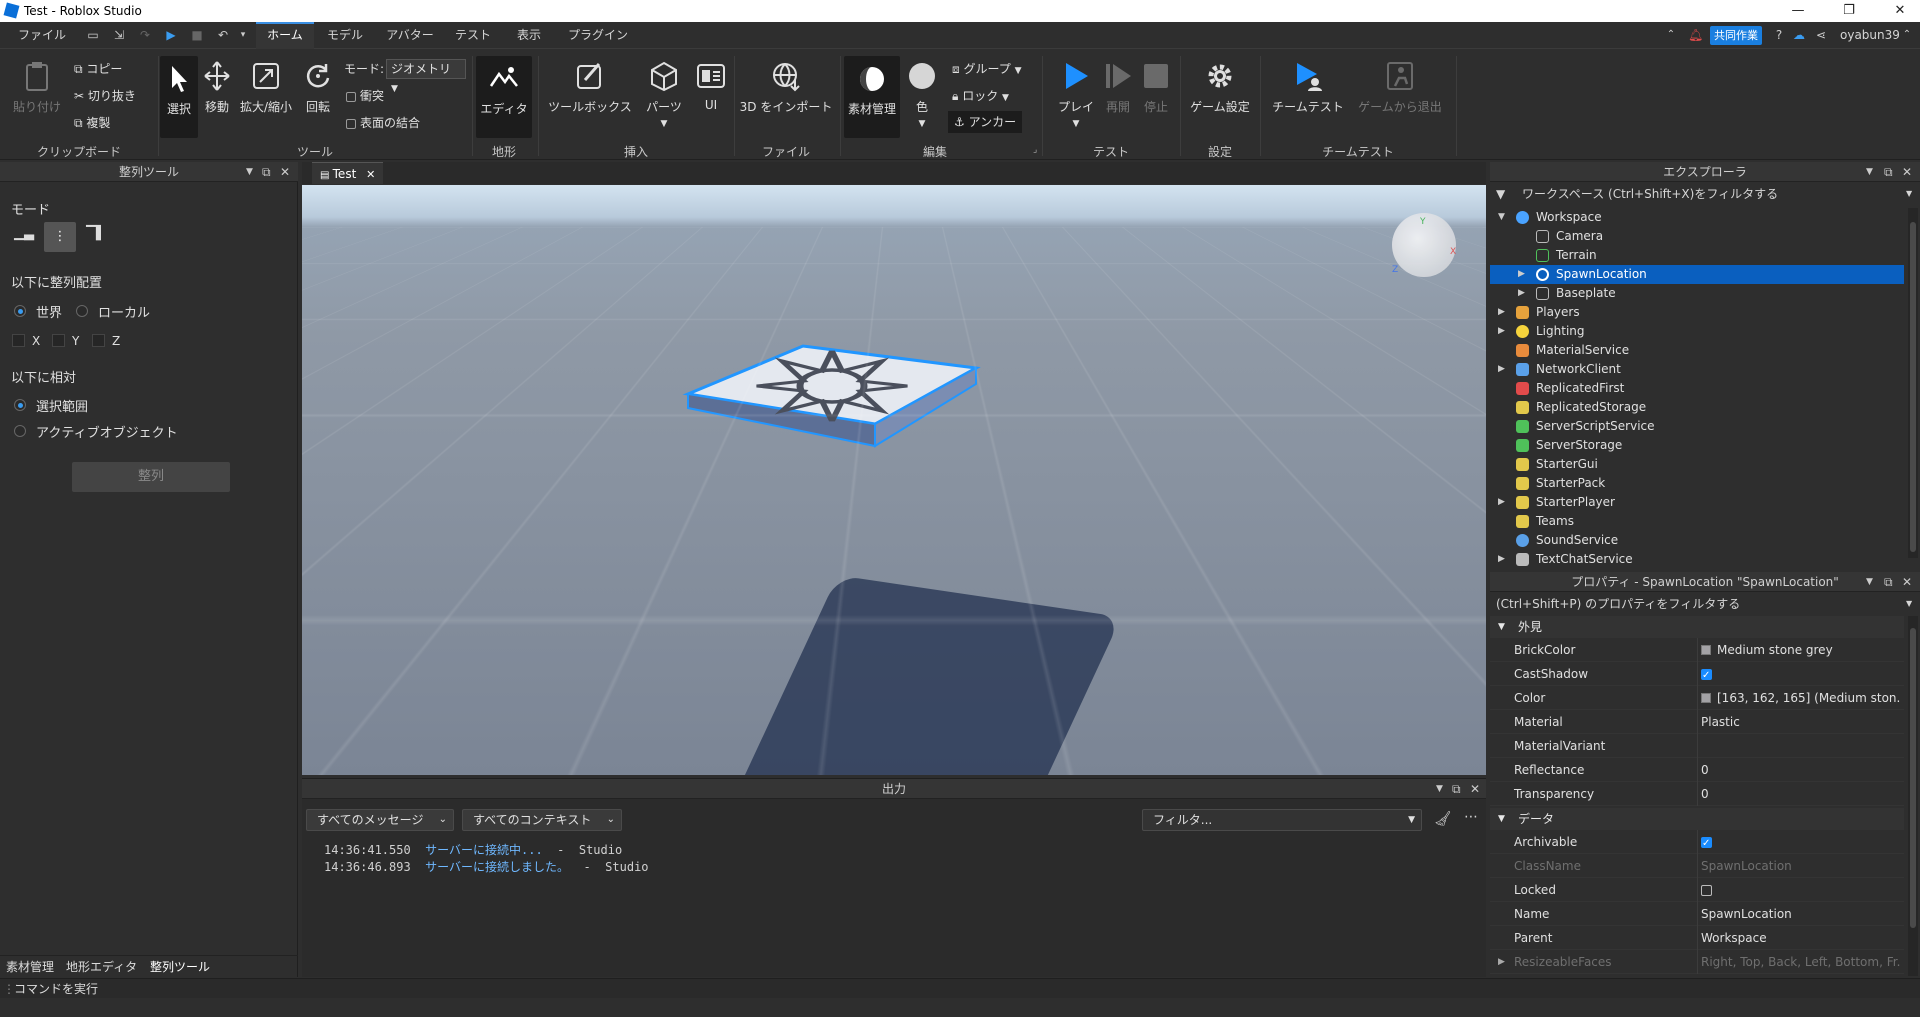 This screenshot has width=1920, height=1017. I want to click on castshadow-checkbox, so click(1706, 675).